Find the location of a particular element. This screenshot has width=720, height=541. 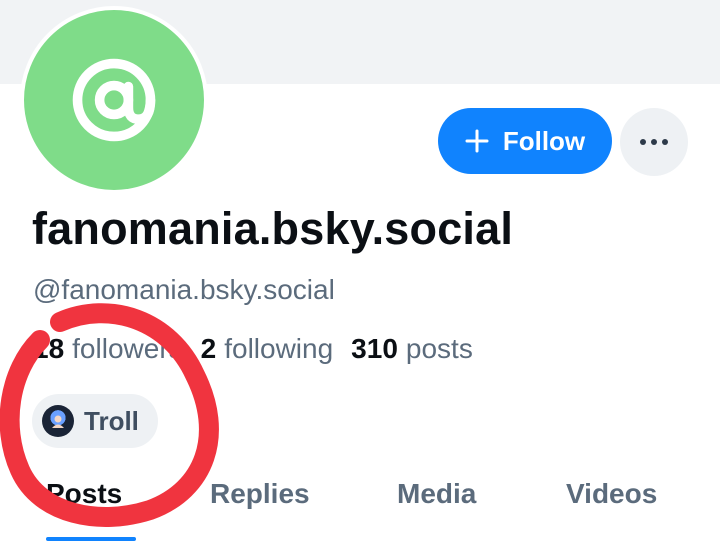

posts-count: 310 is located at coordinates (374, 348).